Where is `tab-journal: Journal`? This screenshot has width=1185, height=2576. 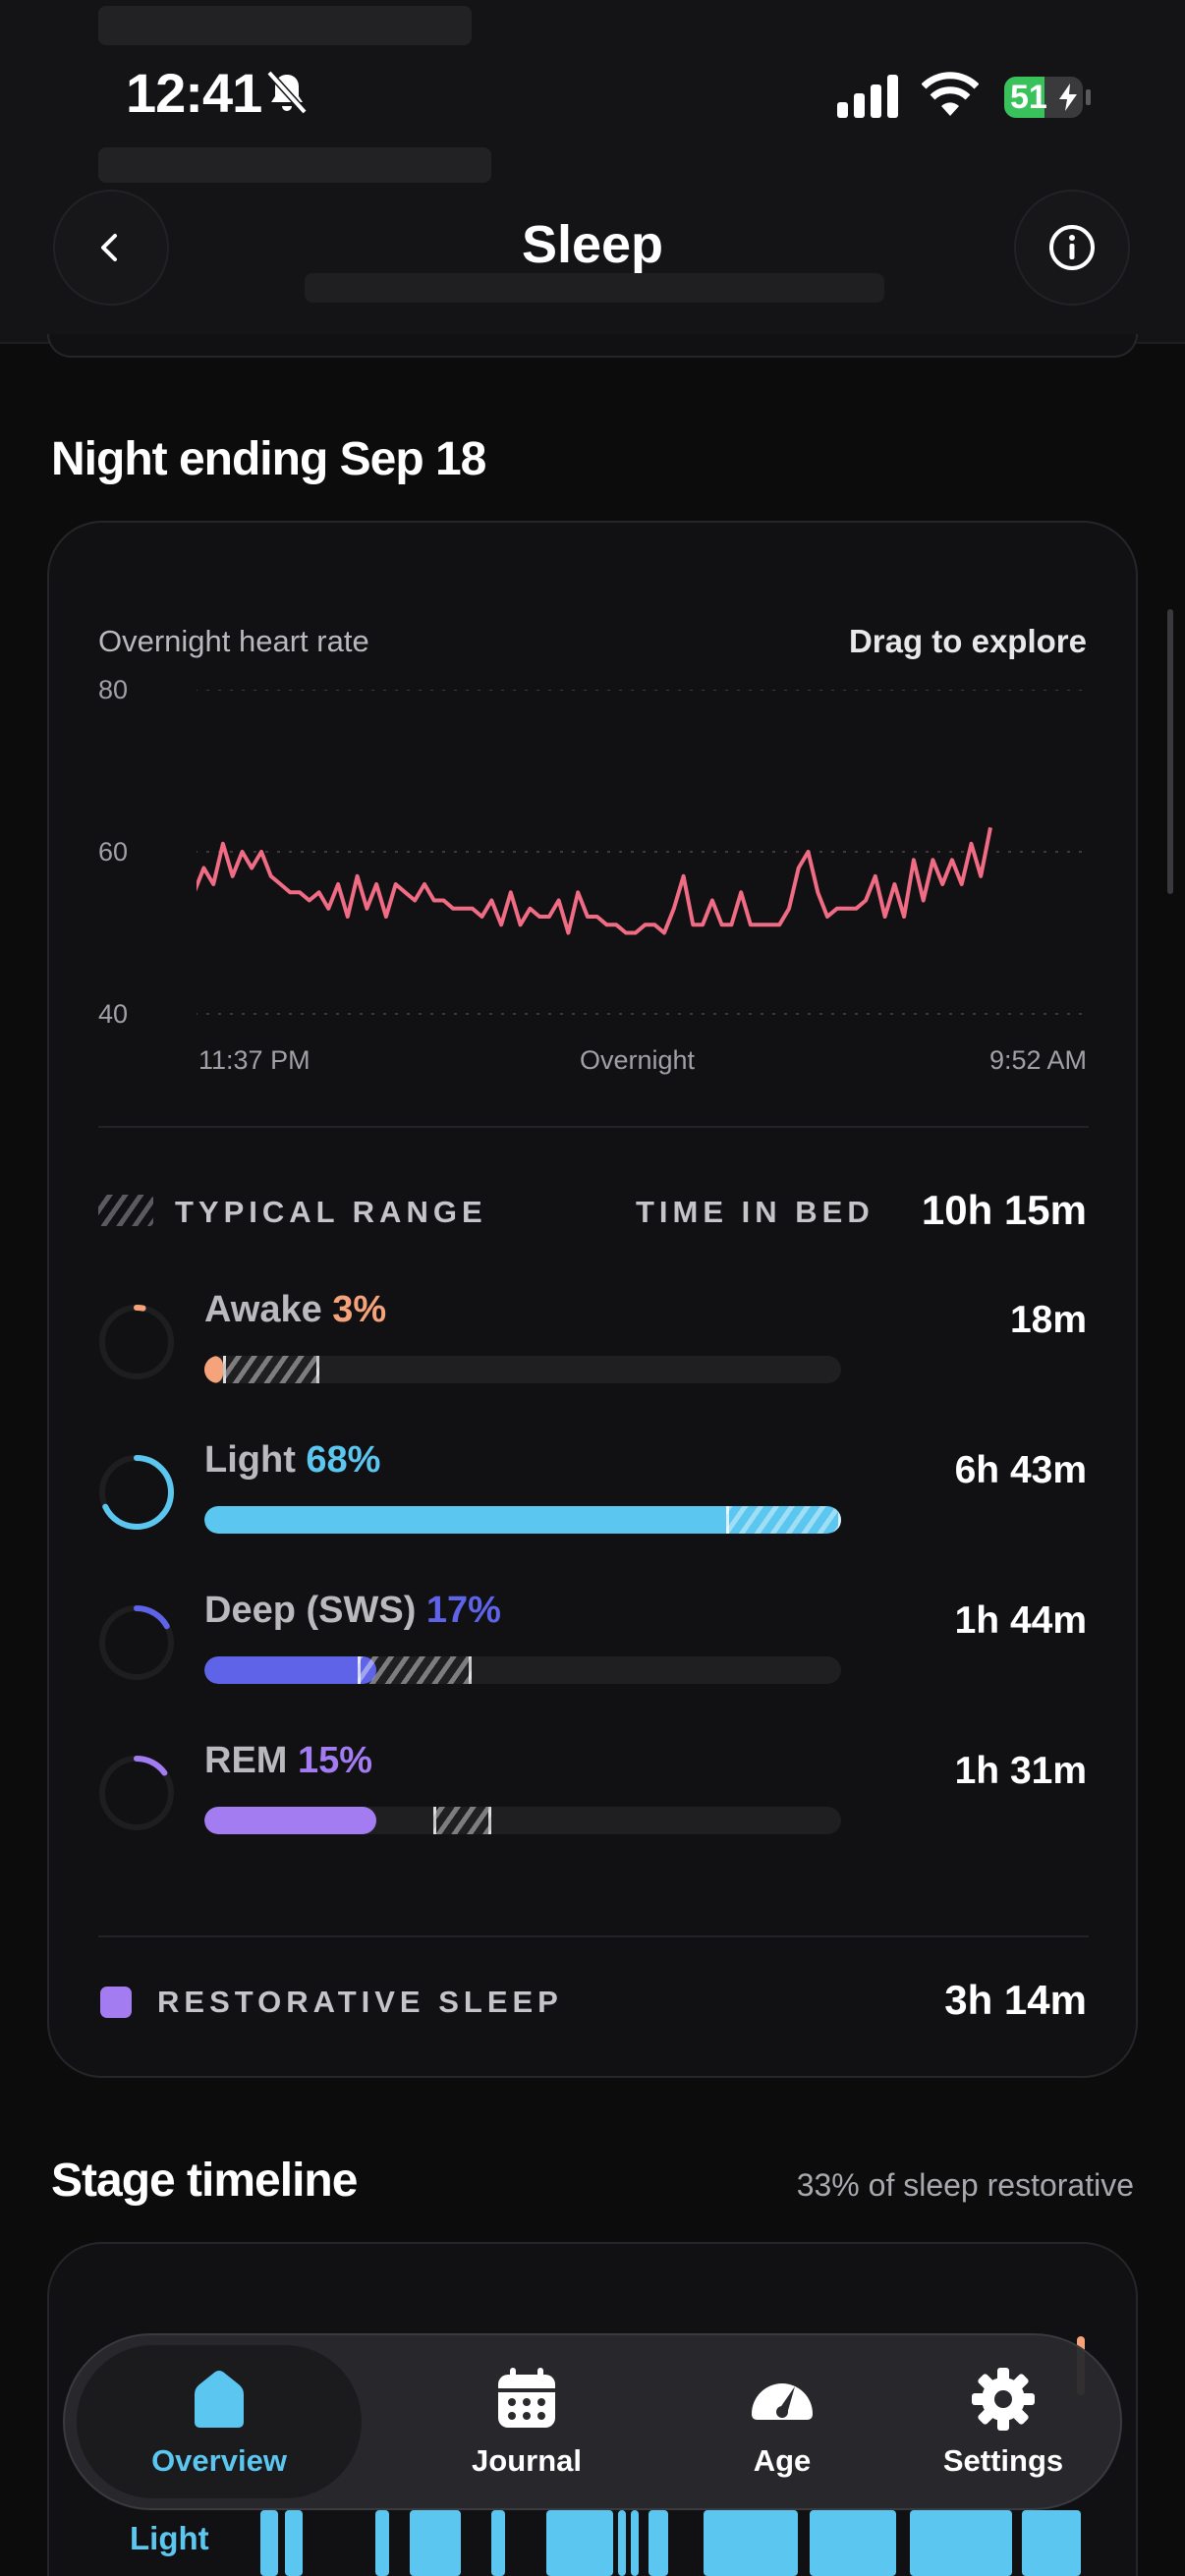 tab-journal: Journal is located at coordinates (527, 2421).